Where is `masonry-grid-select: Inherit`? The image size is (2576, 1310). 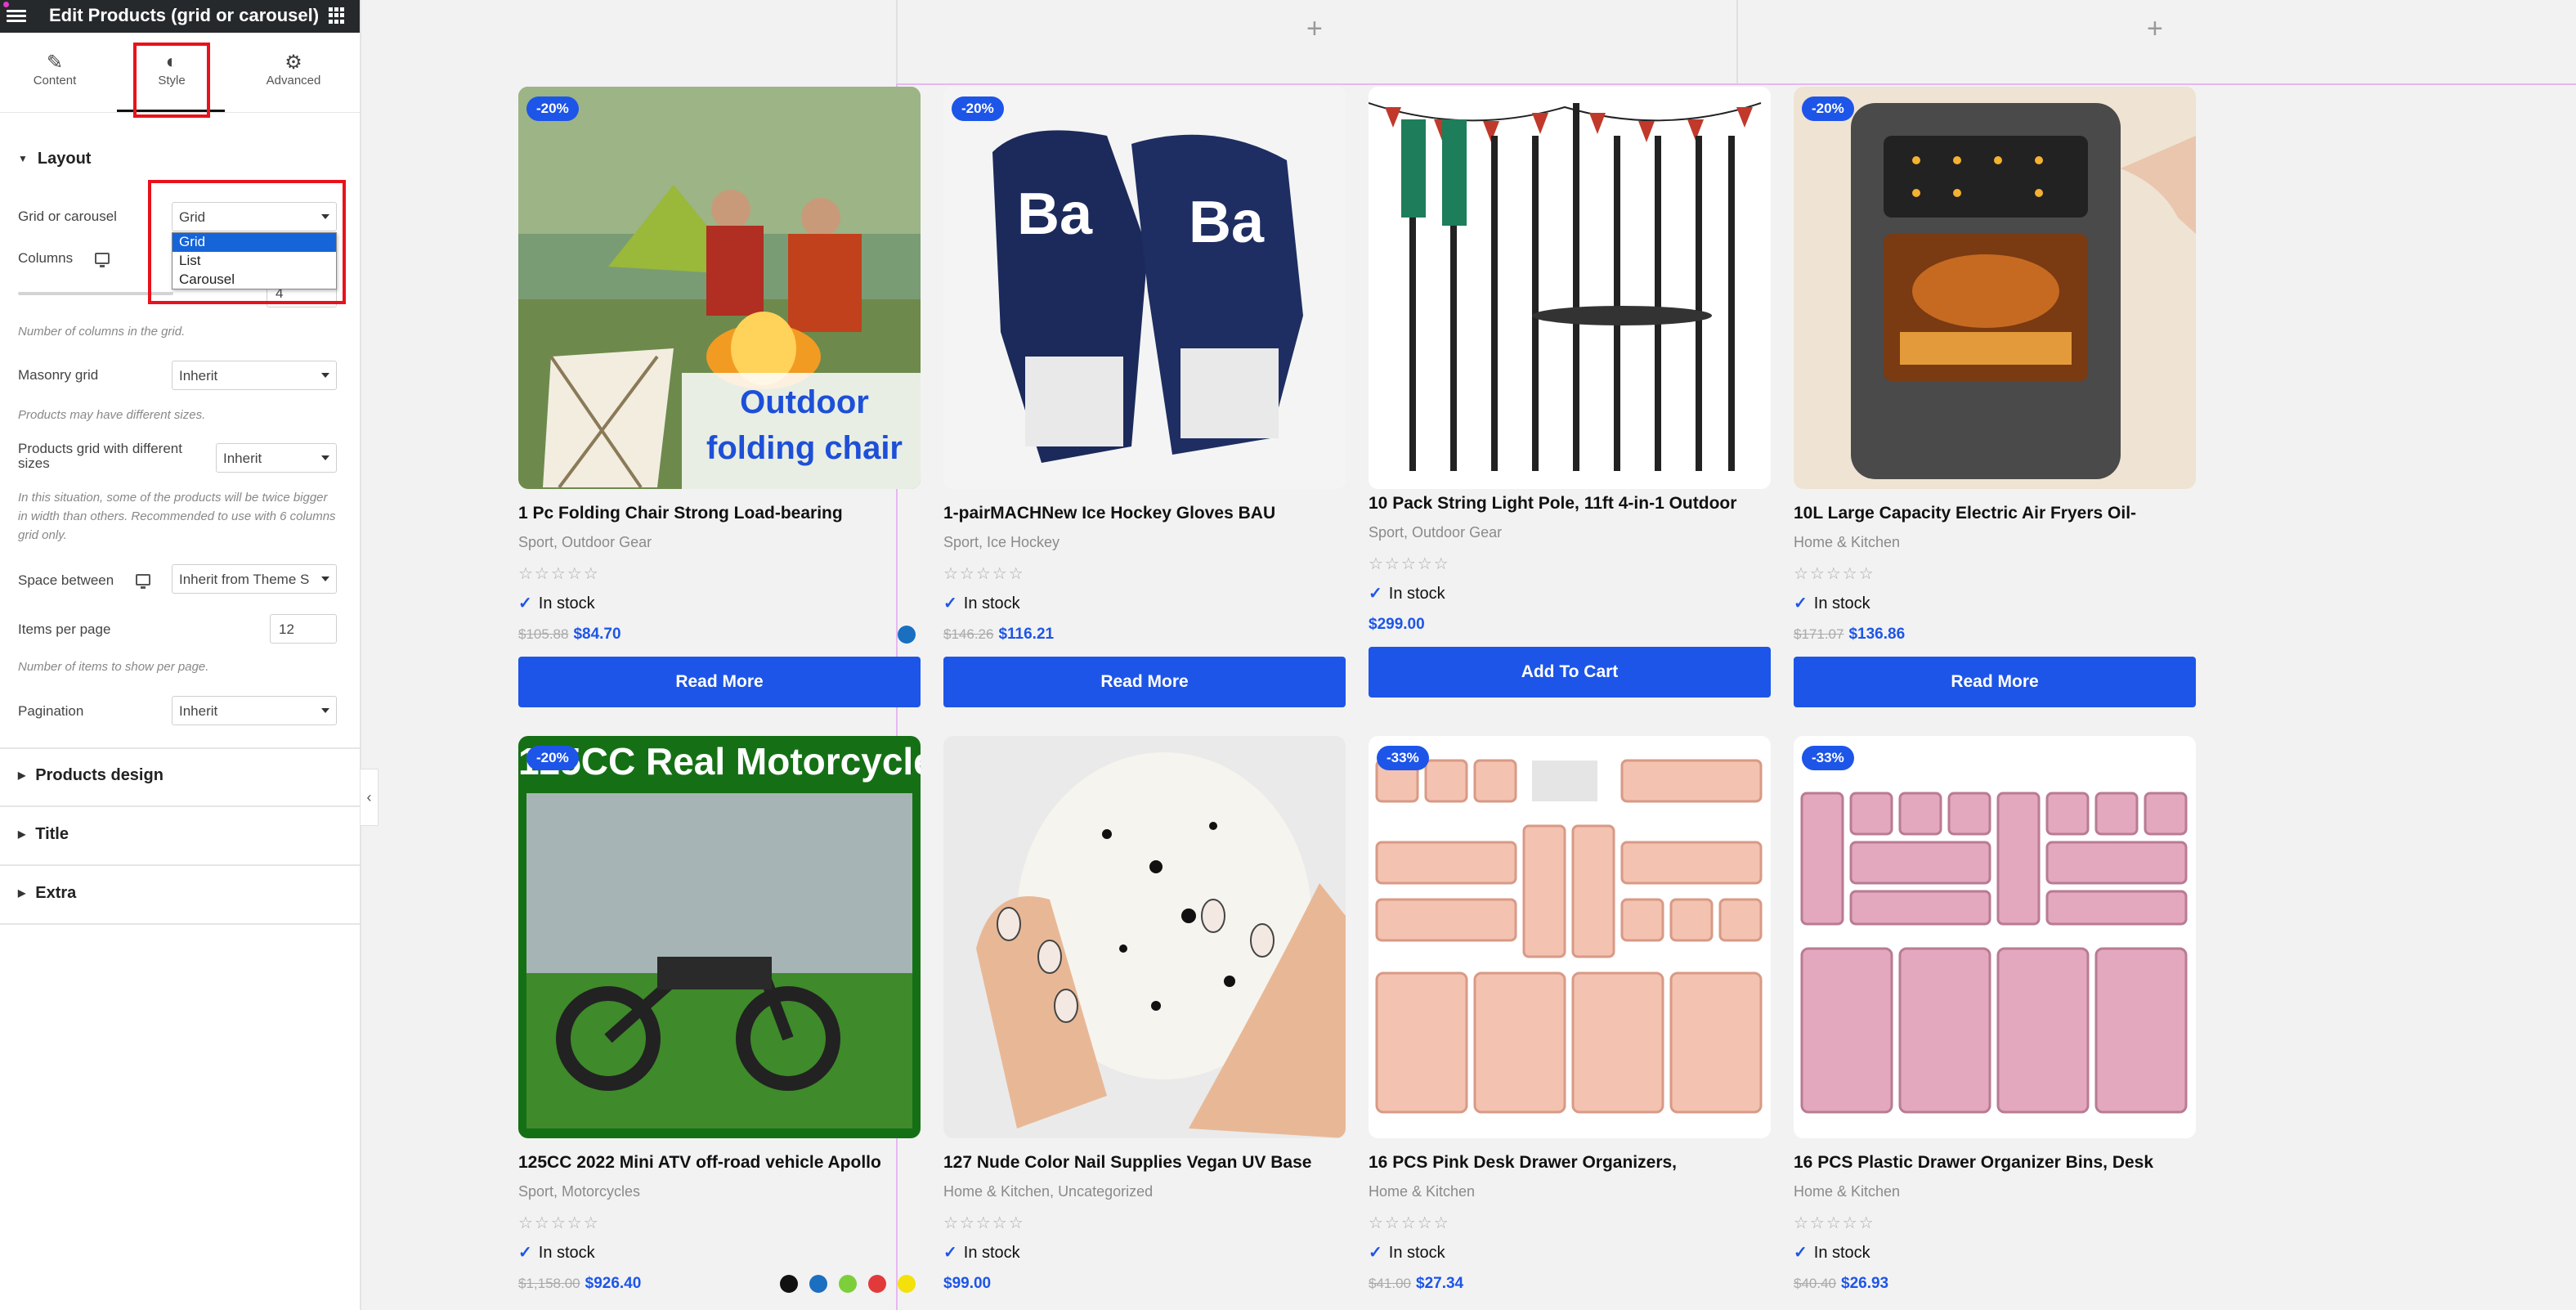
masonry-grid-select: Inherit is located at coordinates (254, 376).